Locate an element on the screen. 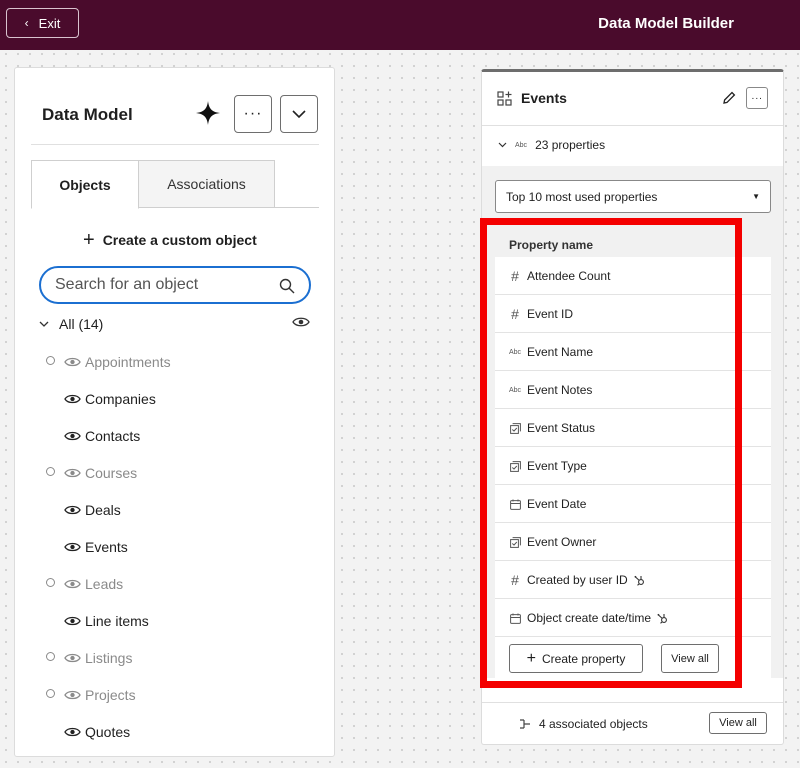 The image size is (800, 768). object-label: Listings is located at coordinates (109, 658).